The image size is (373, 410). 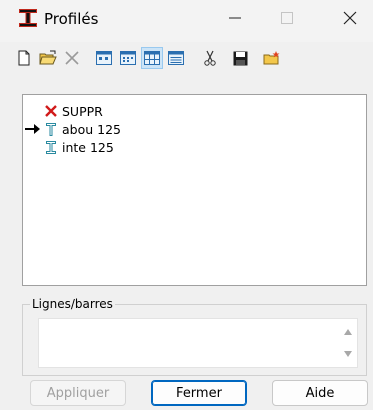 I want to click on close-button: Fermer, so click(x=199, y=393).